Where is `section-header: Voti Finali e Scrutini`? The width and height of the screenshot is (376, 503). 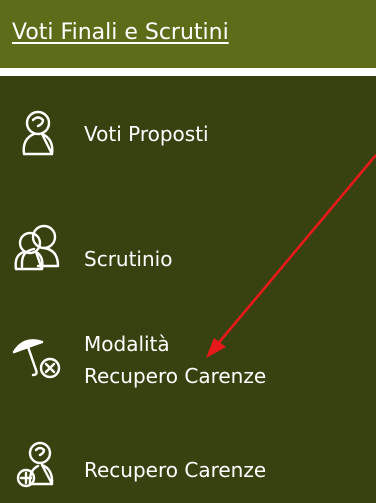
section-header: Voti Finali e Scrutini is located at coordinates (188, 34).